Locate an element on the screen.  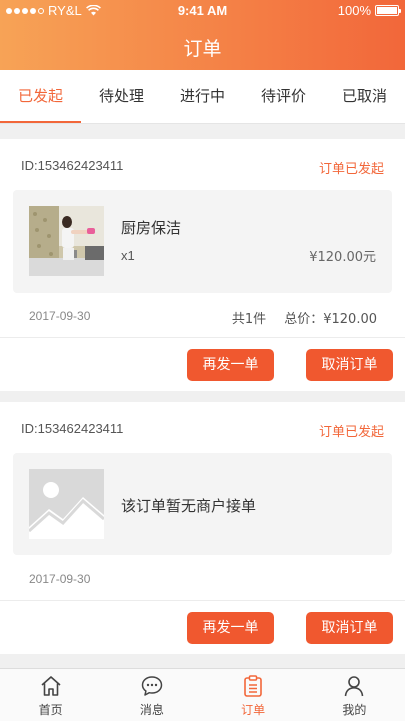
tabbar-label: 订单 is located at coordinates (253, 710).